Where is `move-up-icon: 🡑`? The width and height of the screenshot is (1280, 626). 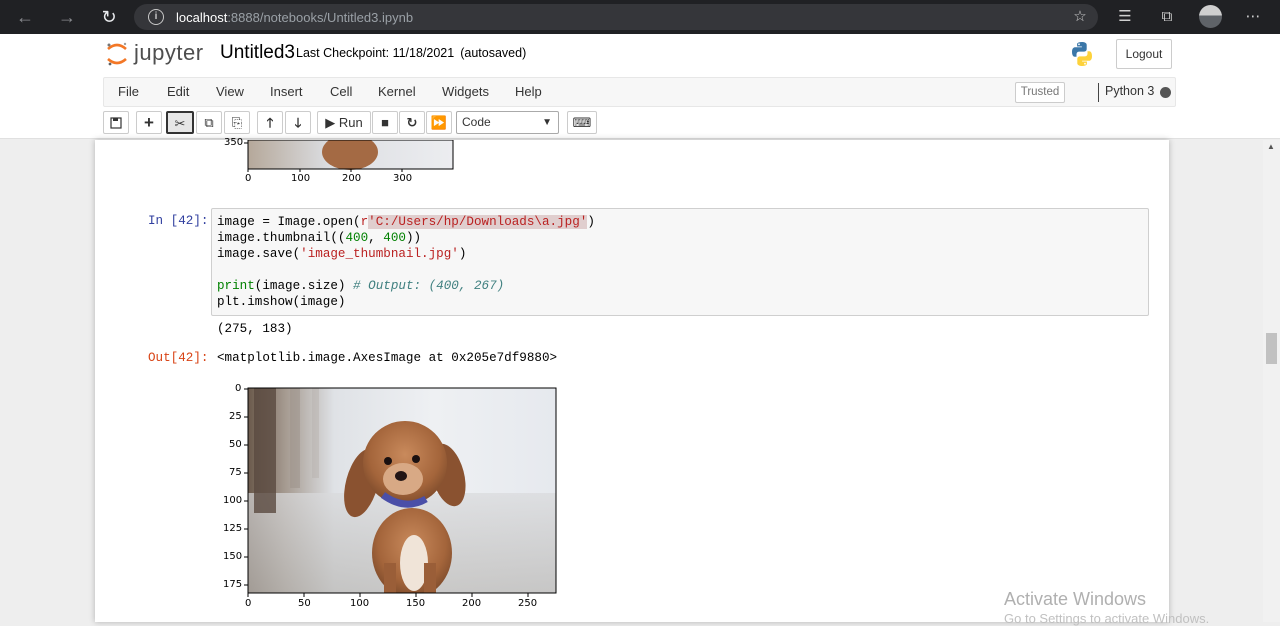
move-up-icon: 🡑 is located at coordinates (270, 122).